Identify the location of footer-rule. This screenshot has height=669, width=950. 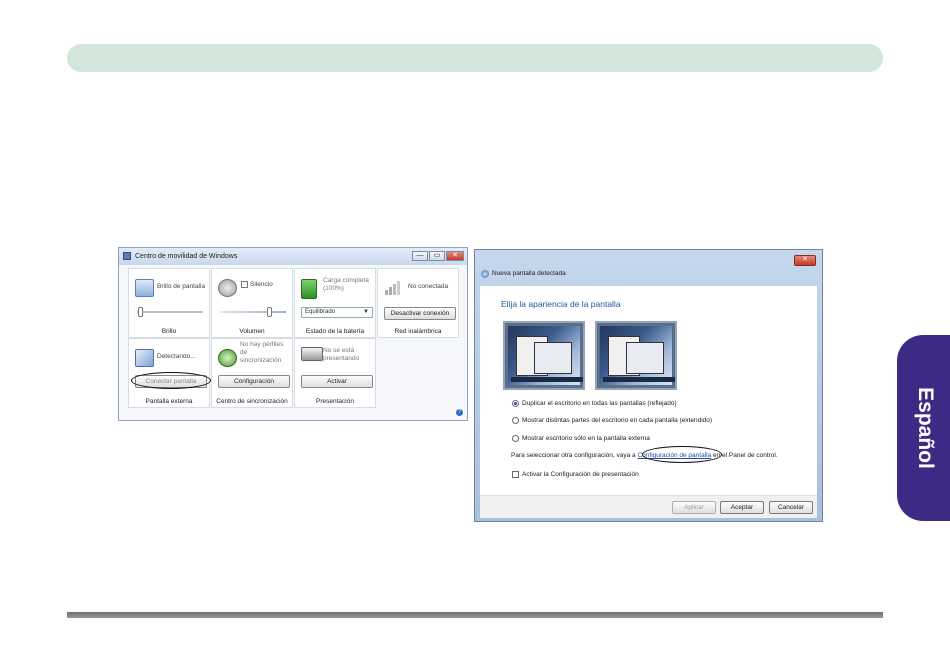
(475, 615).